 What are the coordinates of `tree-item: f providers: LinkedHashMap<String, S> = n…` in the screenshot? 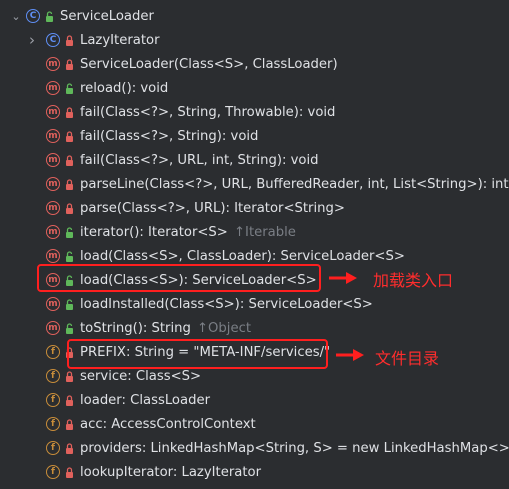 It's located at (254, 448).